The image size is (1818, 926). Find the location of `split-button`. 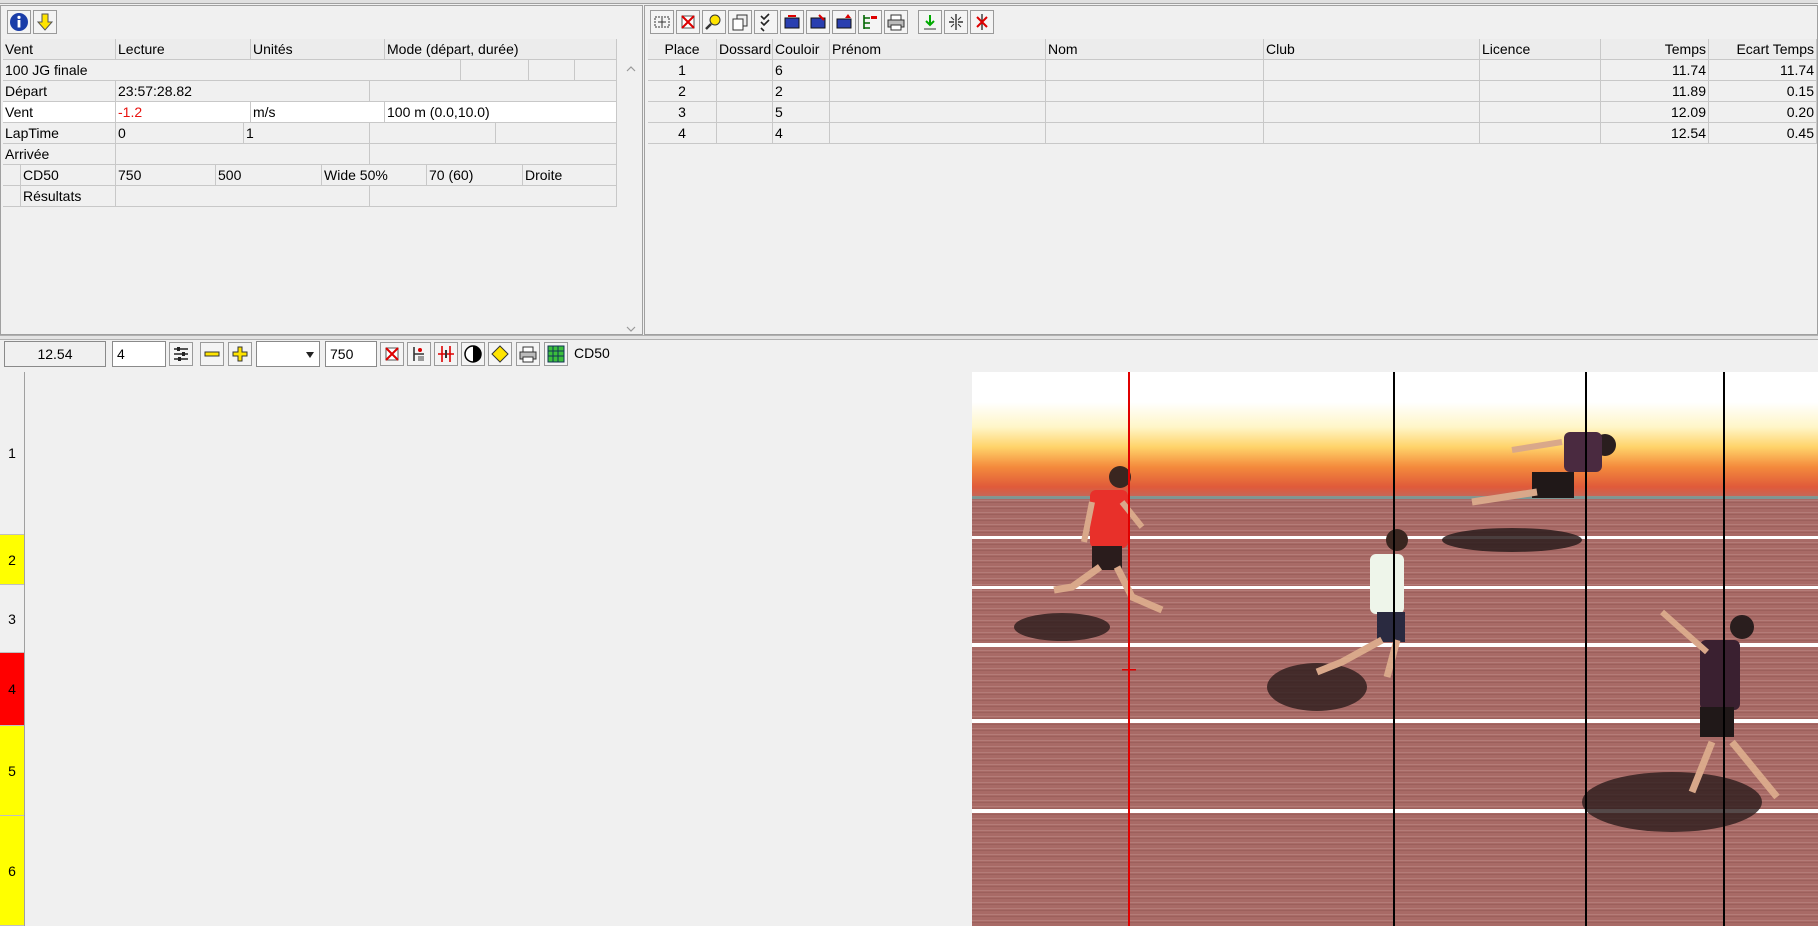

split-button is located at coordinates (956, 22).